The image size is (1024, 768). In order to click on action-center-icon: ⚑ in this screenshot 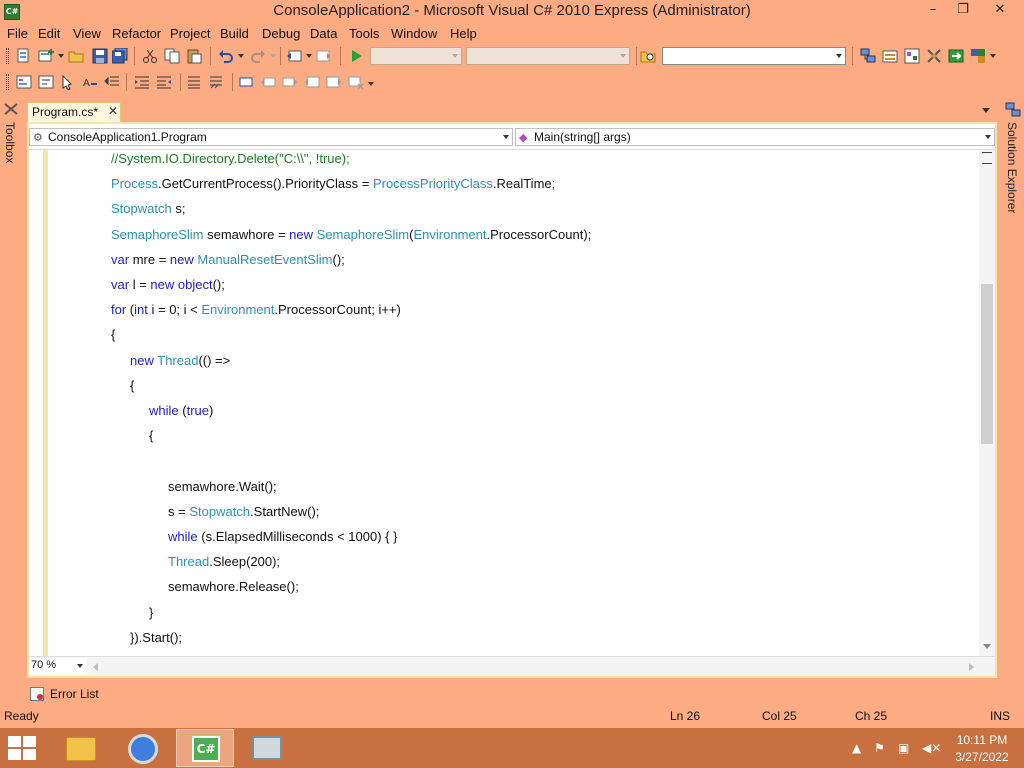, I will do `click(879, 748)`.